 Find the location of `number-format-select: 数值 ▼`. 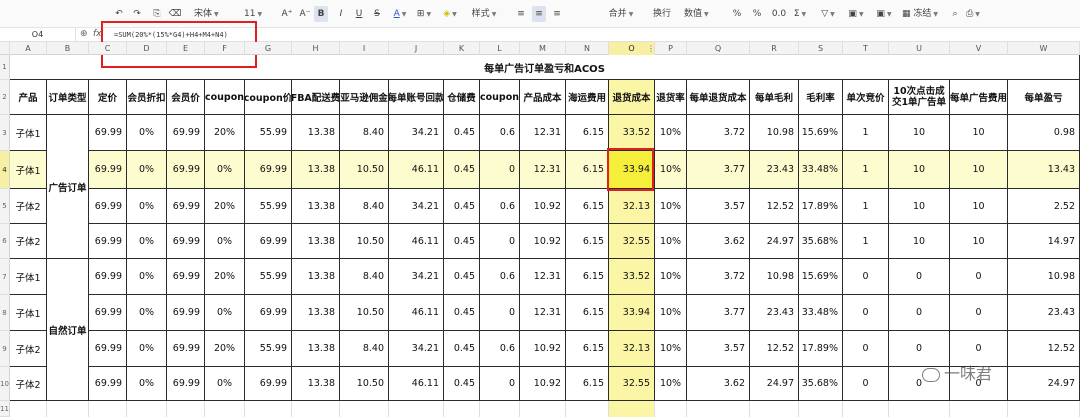

number-format-select: 数值 ▼ is located at coordinates (702, 14).